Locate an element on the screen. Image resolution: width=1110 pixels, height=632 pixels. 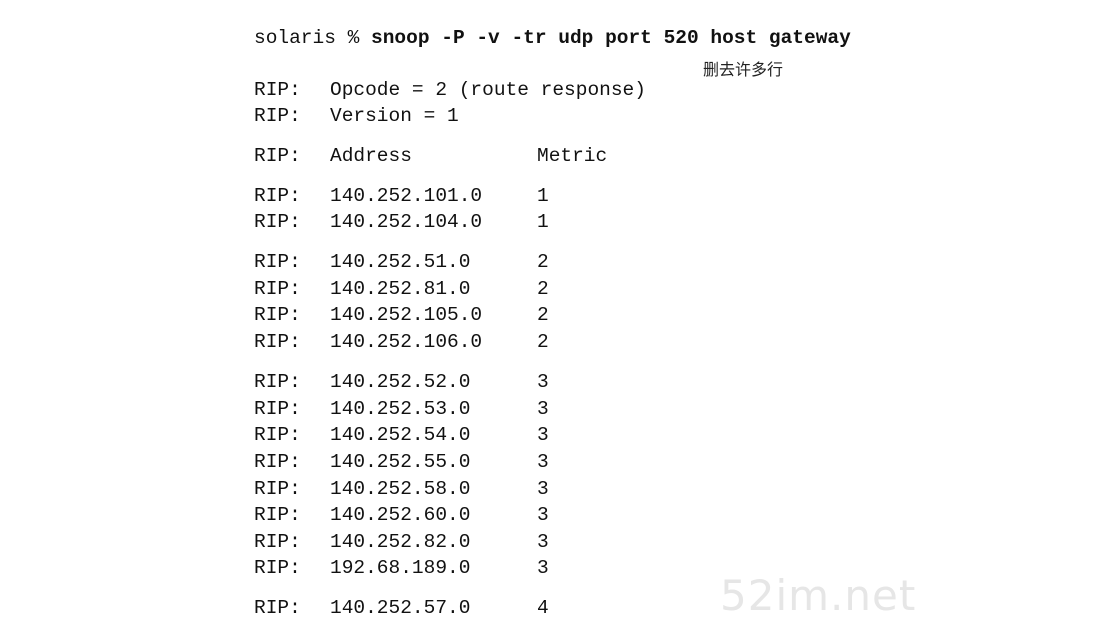
route-address: 140.252.60.0 is located at coordinates (400, 515).